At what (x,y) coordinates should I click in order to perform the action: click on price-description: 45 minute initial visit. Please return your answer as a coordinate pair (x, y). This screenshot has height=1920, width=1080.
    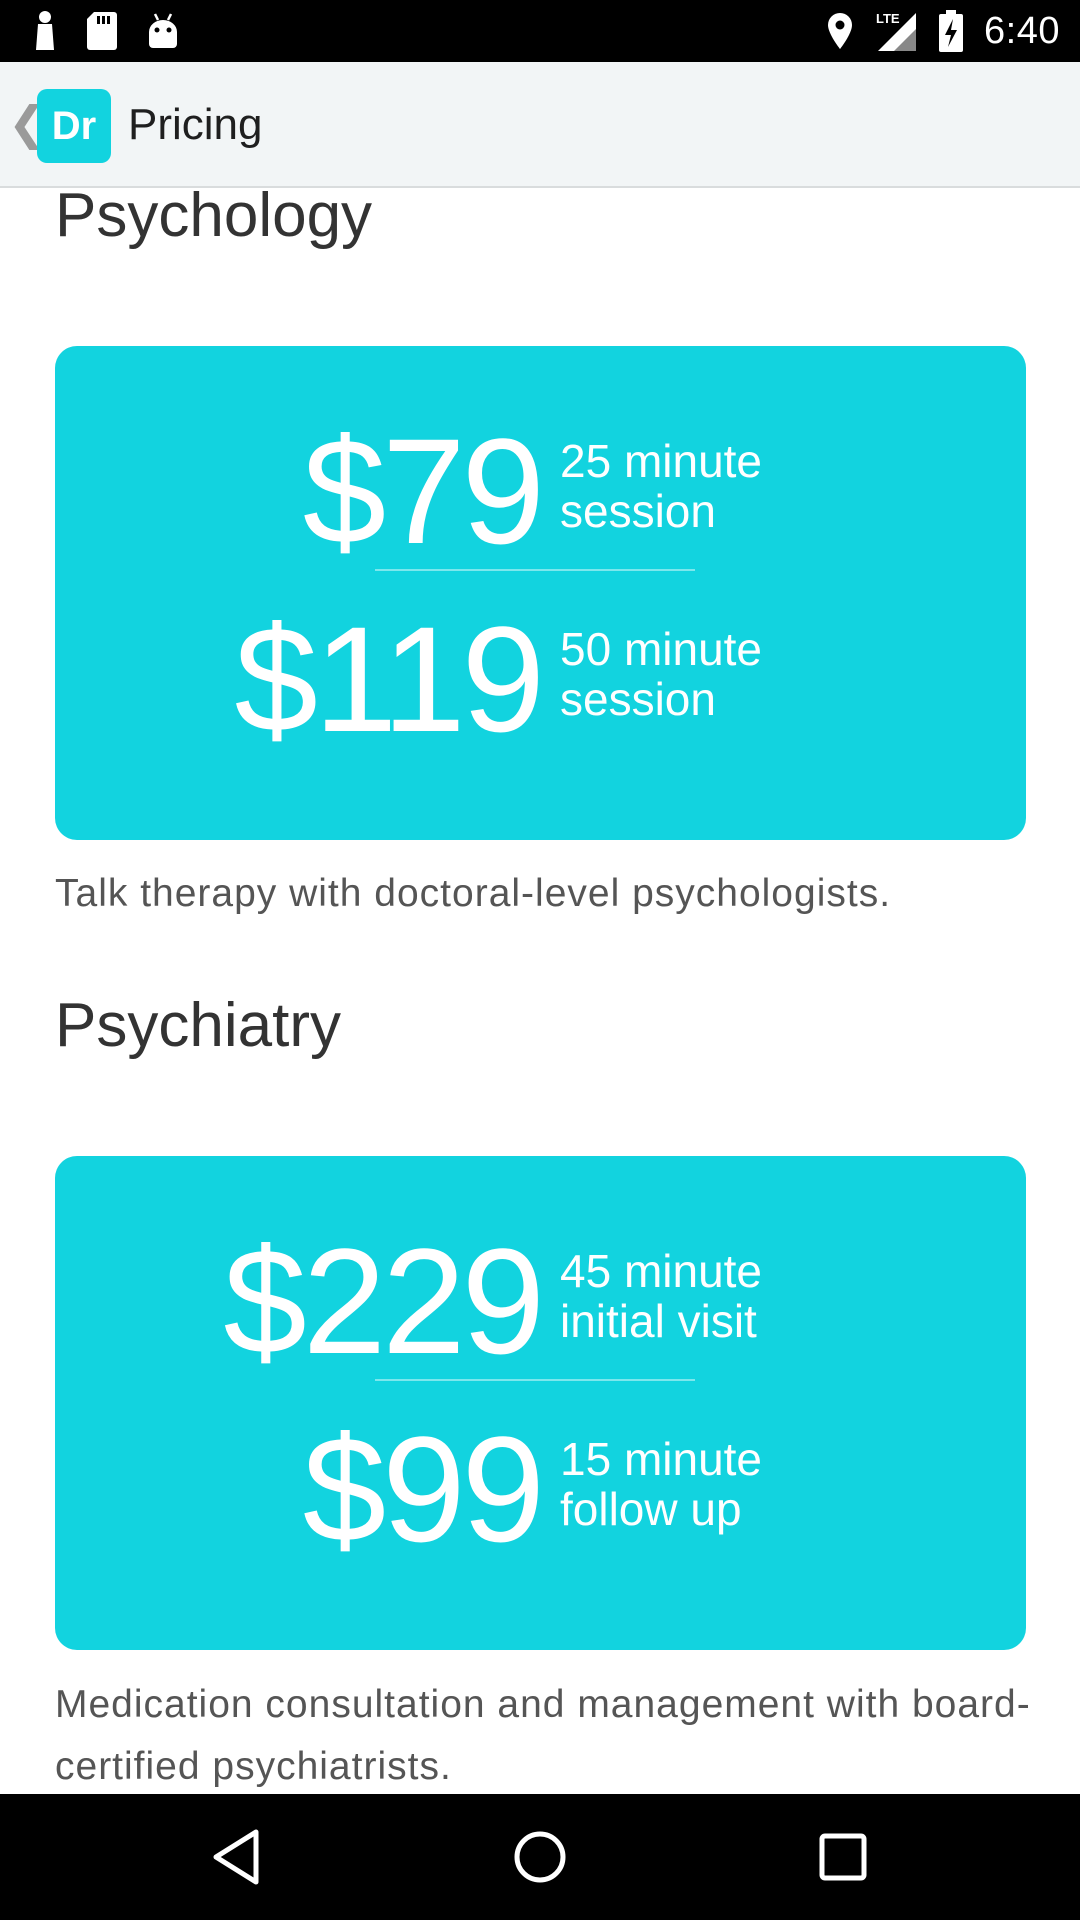
    Looking at the image, I should click on (700, 1296).